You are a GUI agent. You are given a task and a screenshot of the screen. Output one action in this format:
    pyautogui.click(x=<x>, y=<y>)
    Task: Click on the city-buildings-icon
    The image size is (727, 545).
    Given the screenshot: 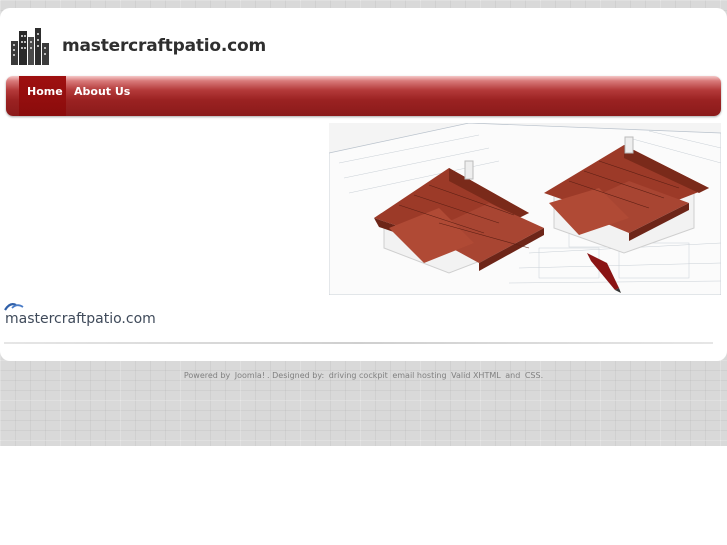 What is the action you would take?
    pyautogui.click(x=30, y=46)
    